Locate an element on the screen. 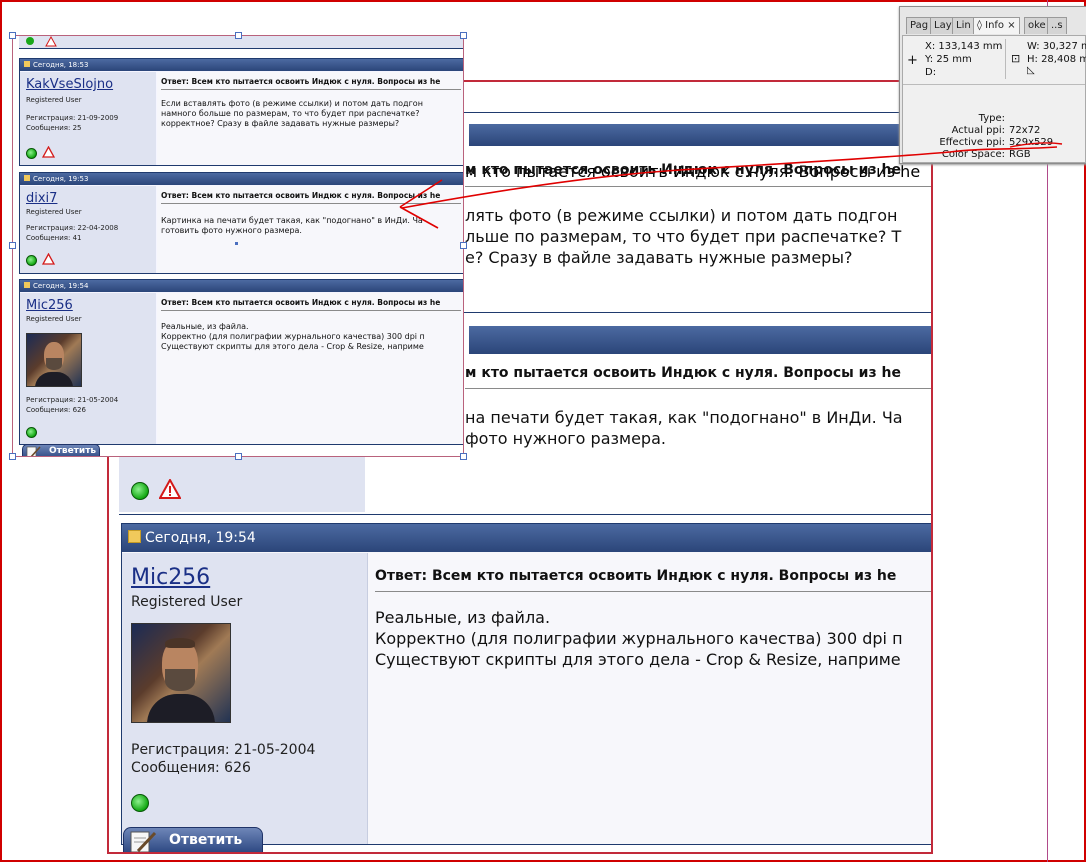 This screenshot has height=862, width=1086. annotation-line is located at coordinates (729, 177).